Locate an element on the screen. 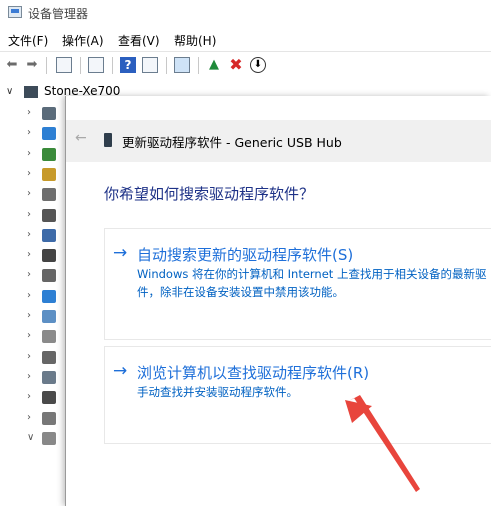 The width and height of the screenshot is (491, 506). forward-arrow-icon: ➡ is located at coordinates (32, 65).